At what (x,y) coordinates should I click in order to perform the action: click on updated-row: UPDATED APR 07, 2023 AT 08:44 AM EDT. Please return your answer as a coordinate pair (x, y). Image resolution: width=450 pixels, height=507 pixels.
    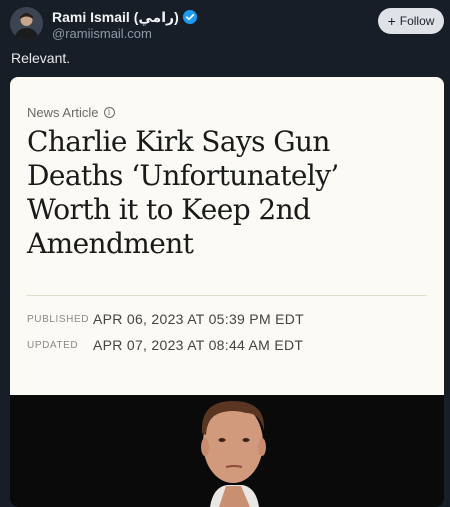
    Looking at the image, I should click on (165, 345).